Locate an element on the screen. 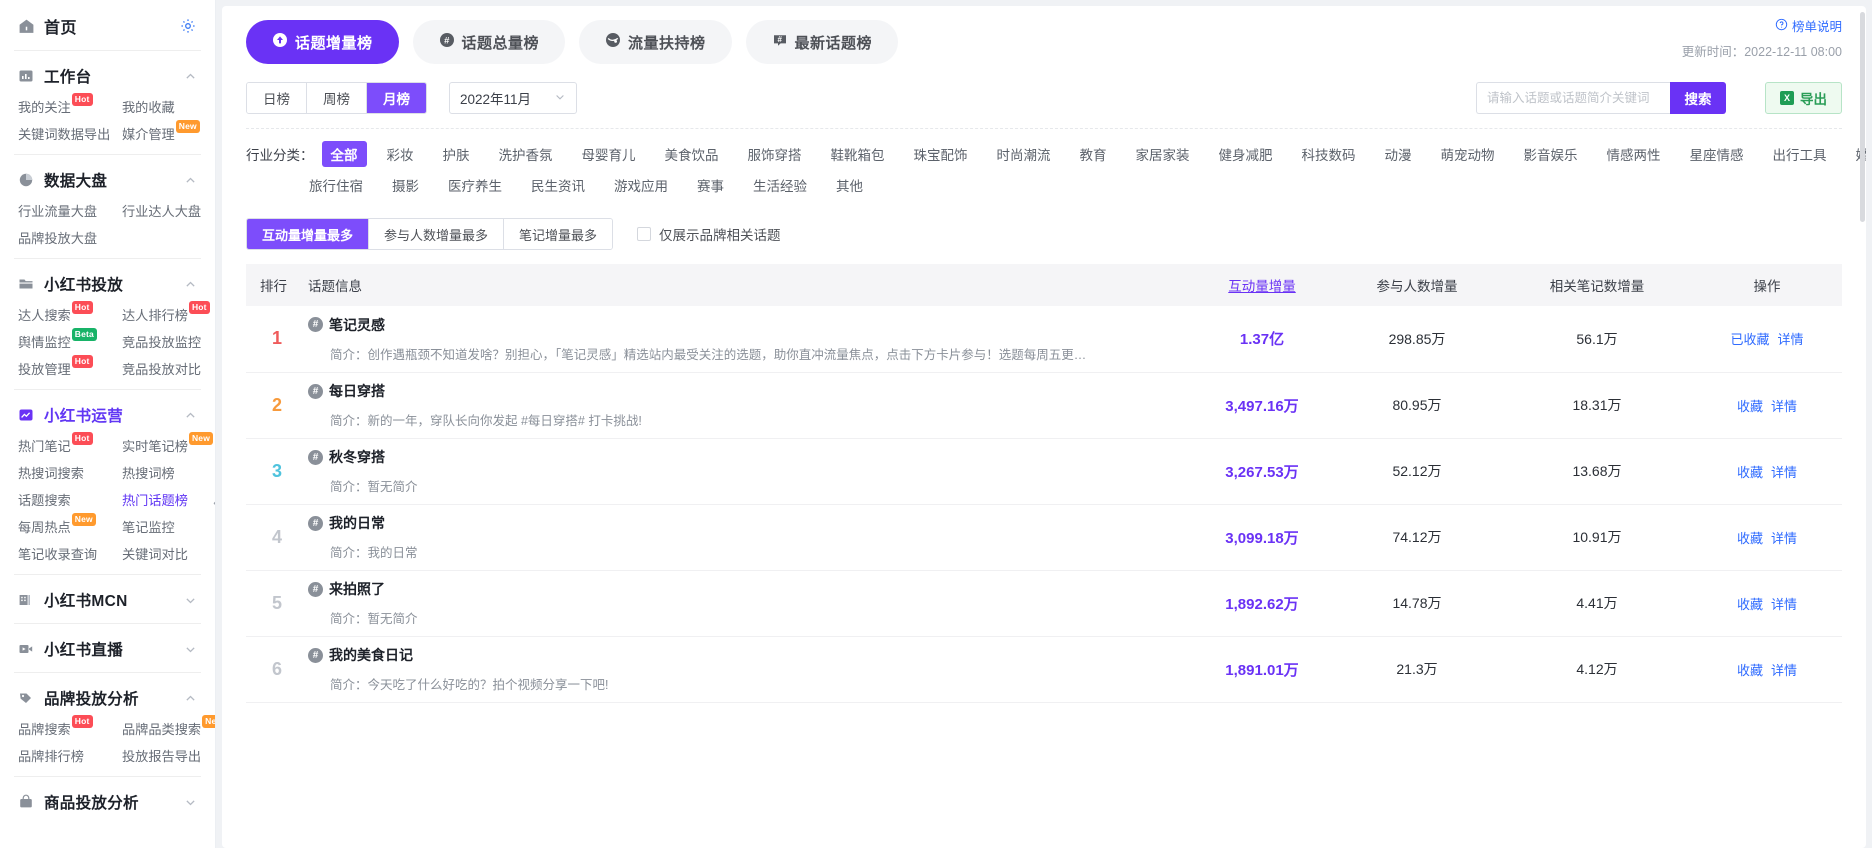  col-note-growth: 相关笔记数增量 is located at coordinates (1597, 285).